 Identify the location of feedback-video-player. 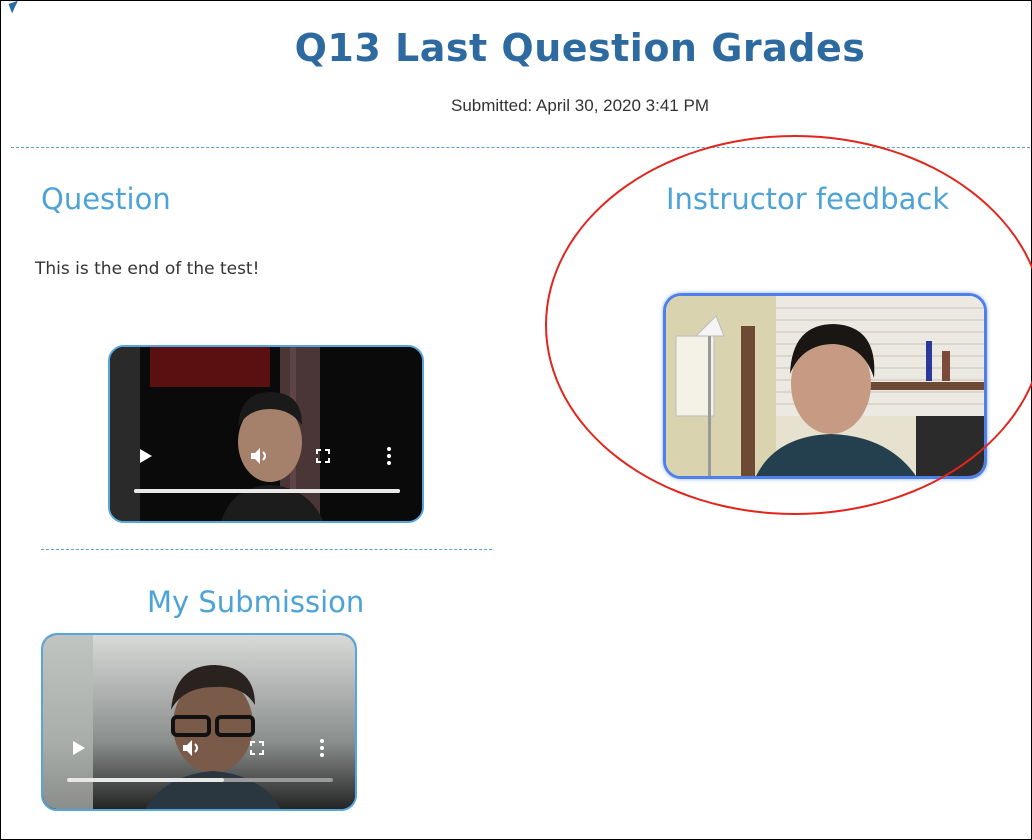
(825, 386).